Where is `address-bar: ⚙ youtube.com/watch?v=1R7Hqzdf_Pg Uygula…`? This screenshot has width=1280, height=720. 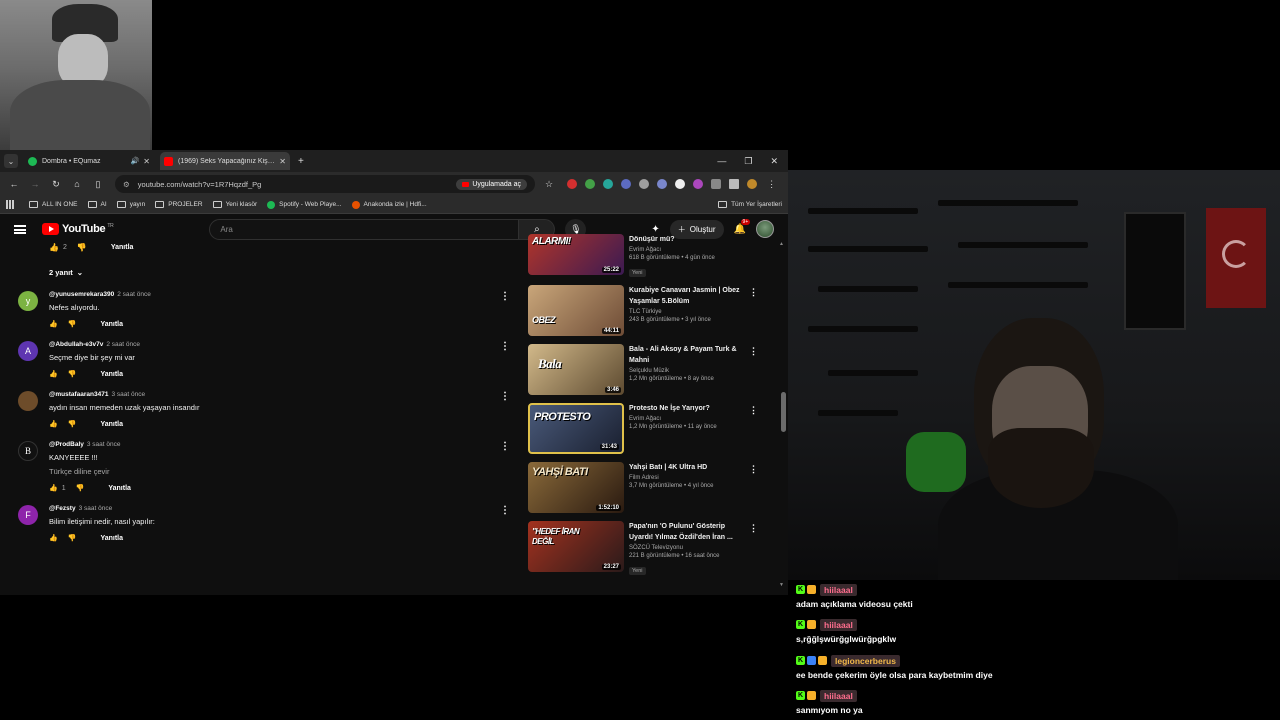
address-bar: ⚙ youtube.com/watch?v=1R7Hqzdf_Pg Uygula… is located at coordinates (325, 184).